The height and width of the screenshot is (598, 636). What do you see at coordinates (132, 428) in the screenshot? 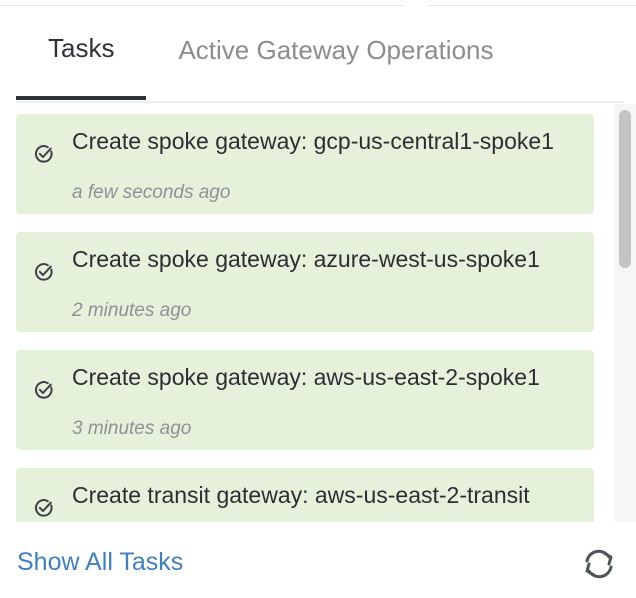
I see `task-timestamp: 3 minutes ago` at bounding box center [132, 428].